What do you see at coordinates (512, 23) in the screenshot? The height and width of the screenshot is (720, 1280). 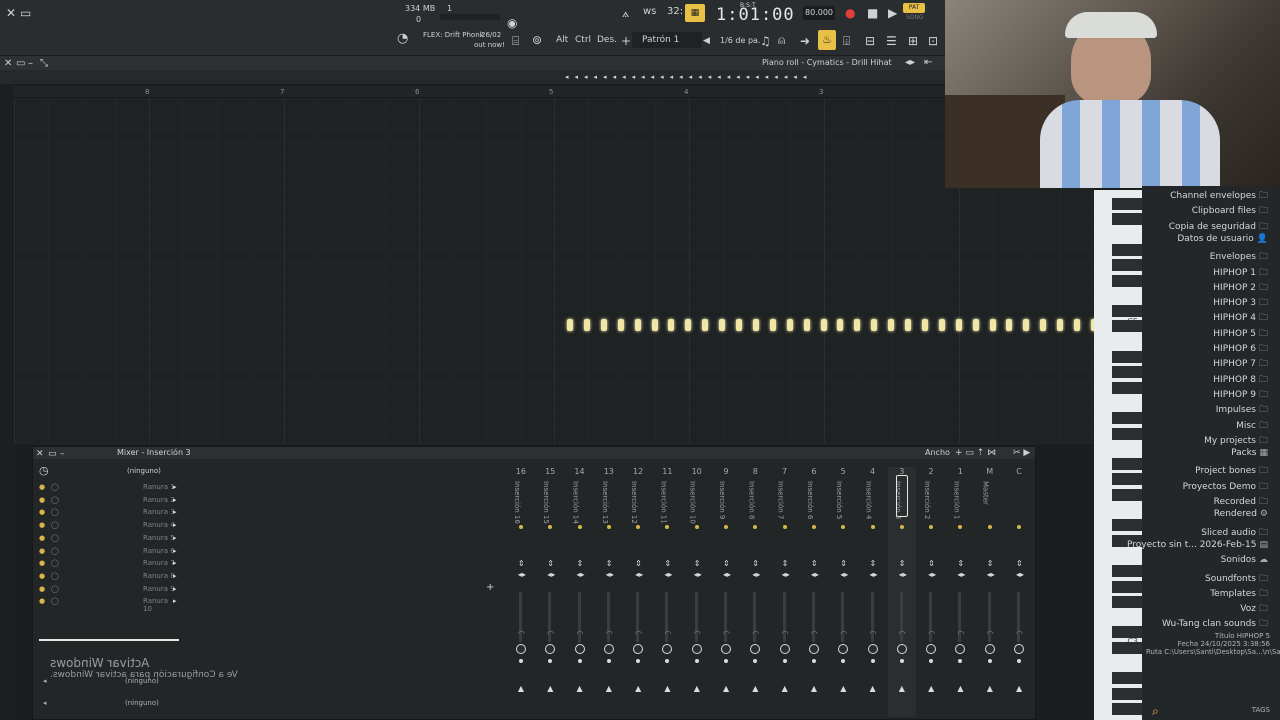 I see `output-icon: ◉` at bounding box center [512, 23].